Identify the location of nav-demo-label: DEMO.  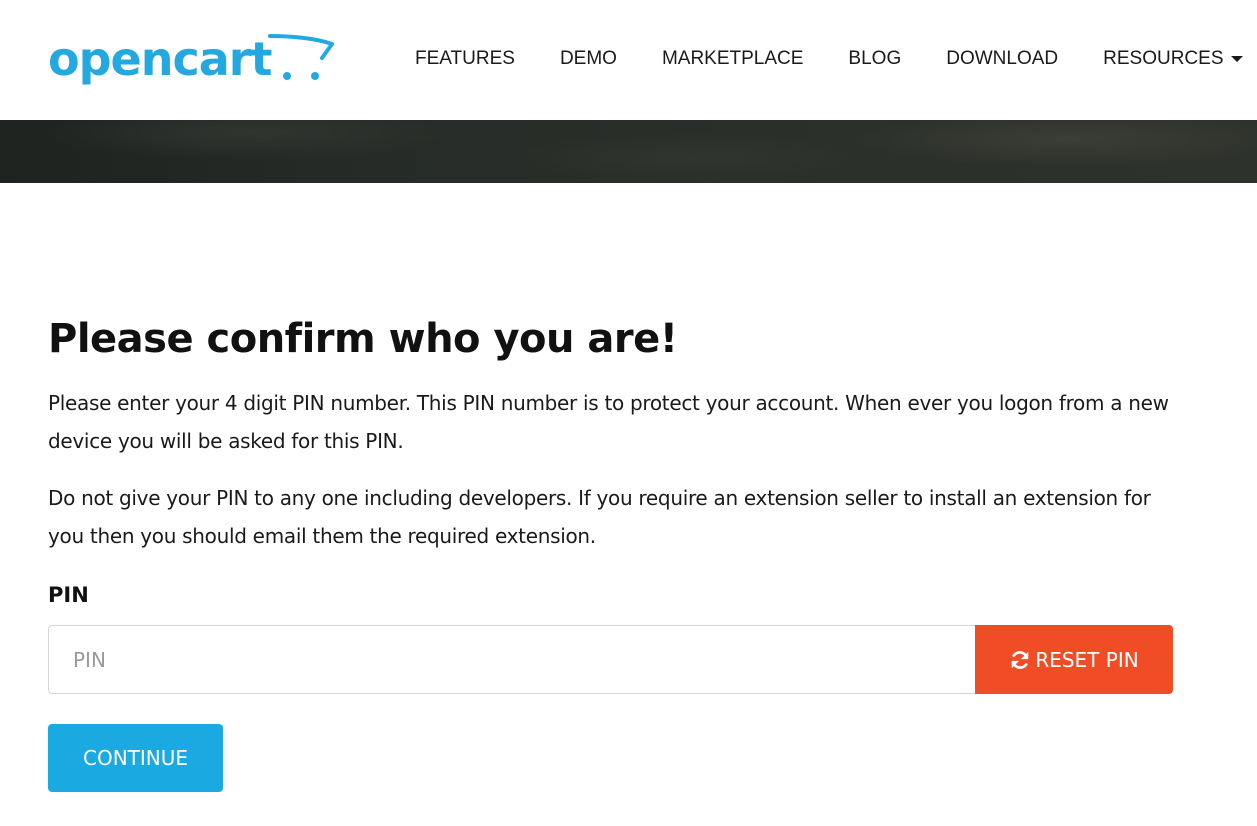
(588, 58).